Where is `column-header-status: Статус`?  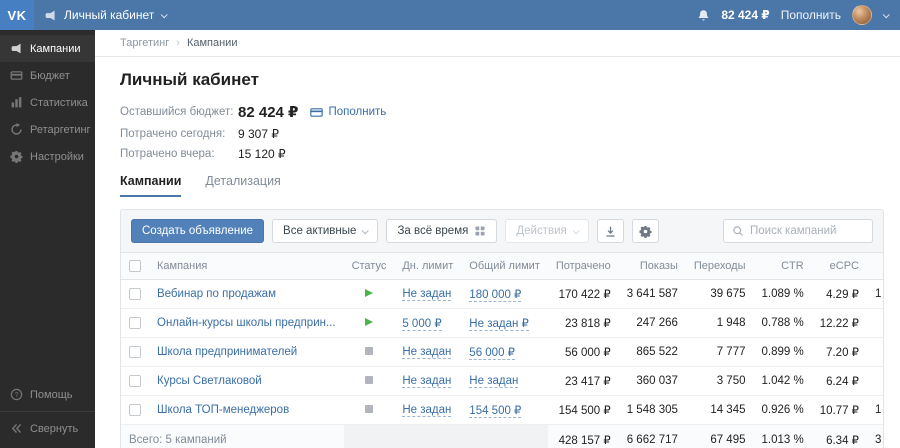 column-header-status: Статус is located at coordinates (369, 267).